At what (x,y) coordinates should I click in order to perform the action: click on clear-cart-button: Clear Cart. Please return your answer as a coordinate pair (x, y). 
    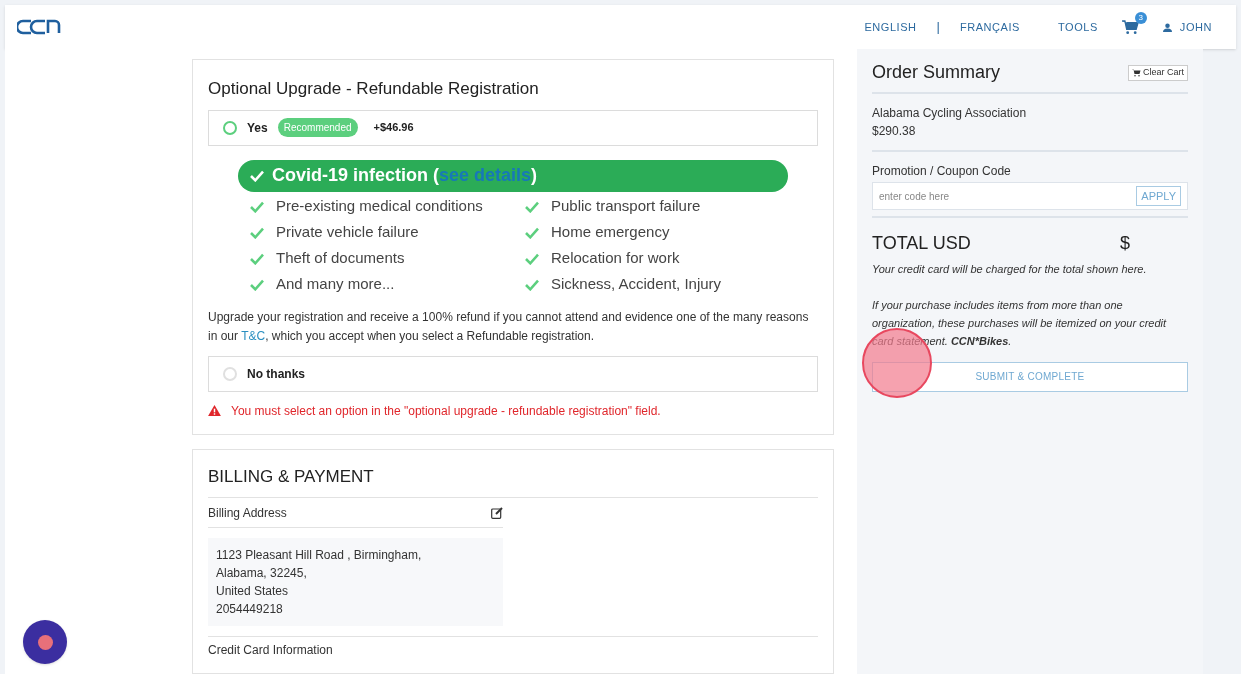
    Looking at the image, I should click on (1158, 72).